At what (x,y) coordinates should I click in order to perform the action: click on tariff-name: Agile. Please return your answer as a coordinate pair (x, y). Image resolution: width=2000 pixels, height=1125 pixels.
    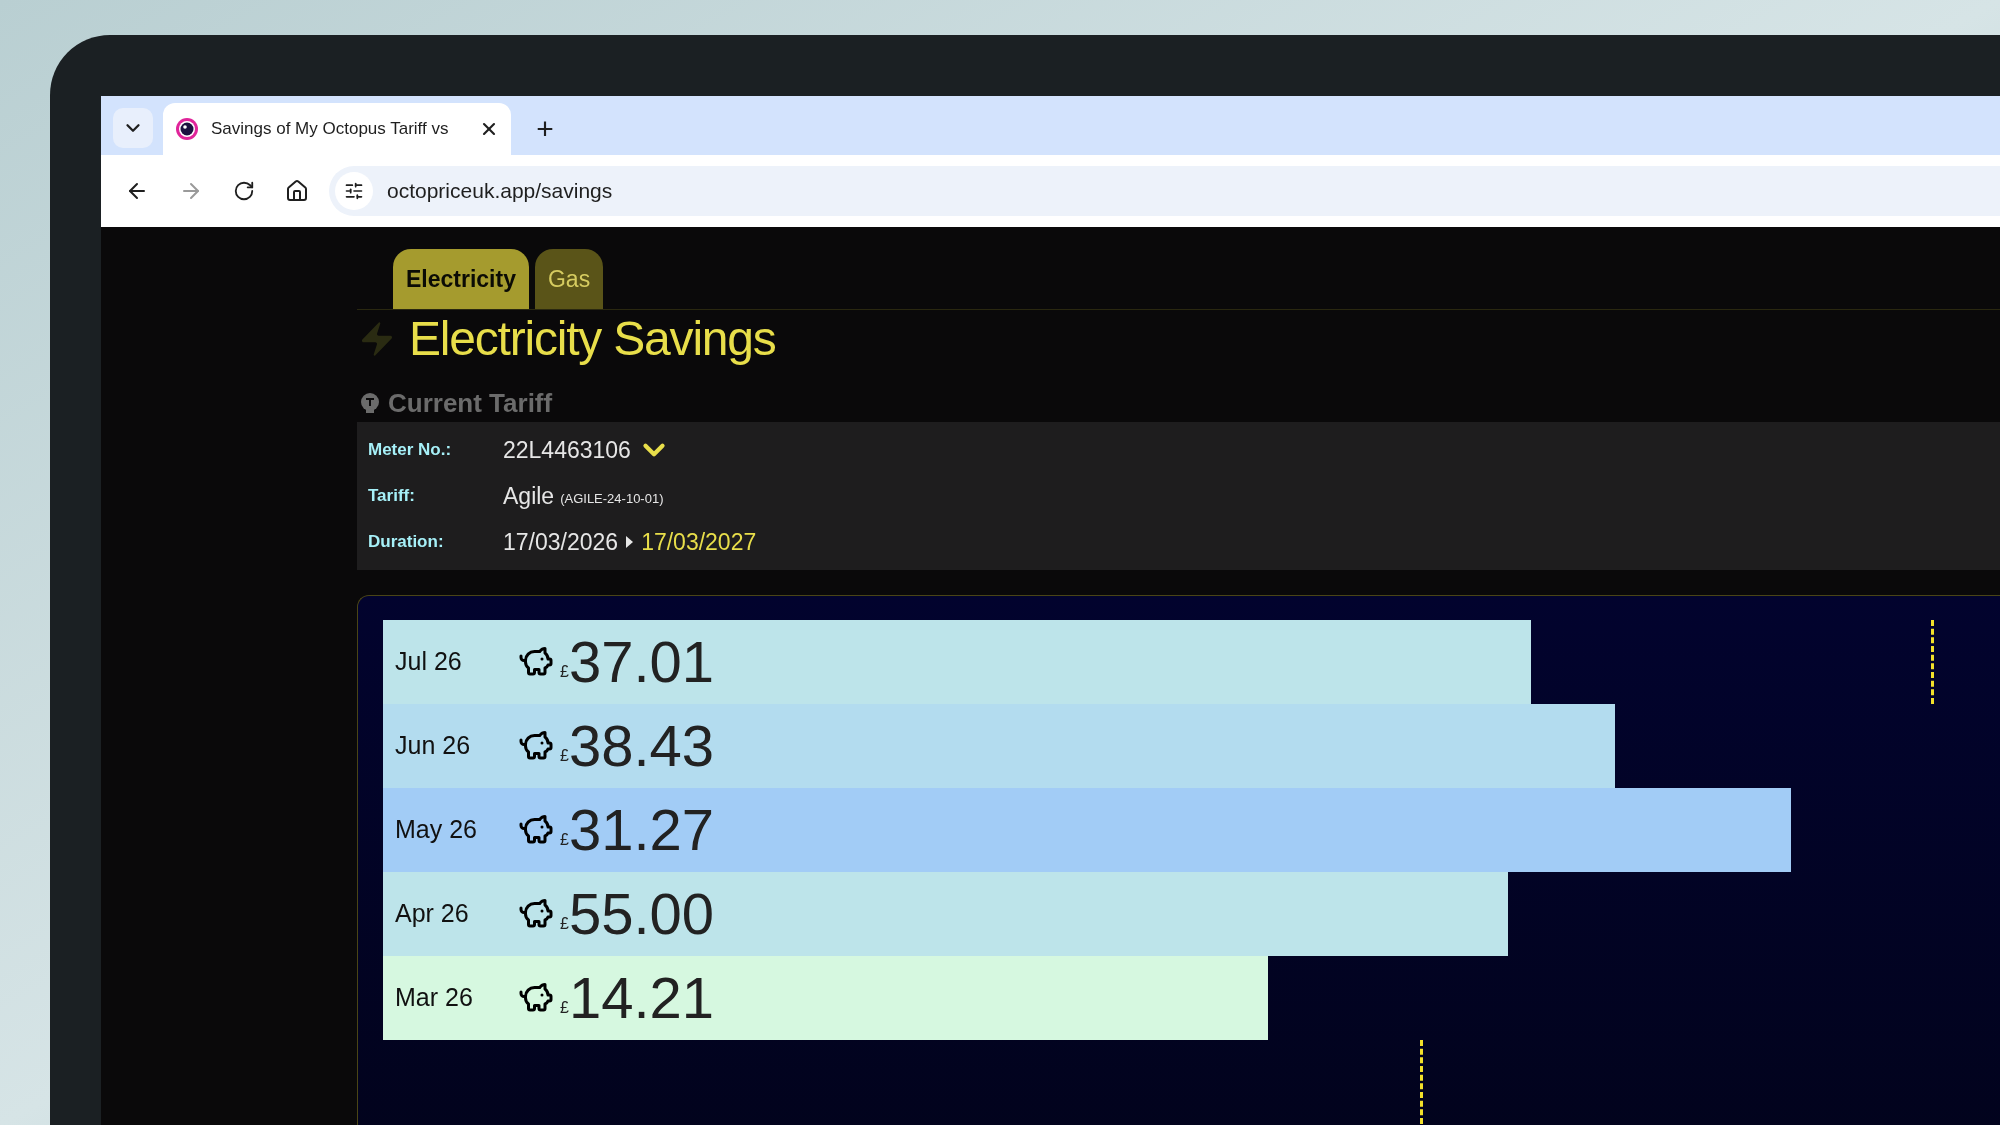
    Looking at the image, I should click on (529, 496).